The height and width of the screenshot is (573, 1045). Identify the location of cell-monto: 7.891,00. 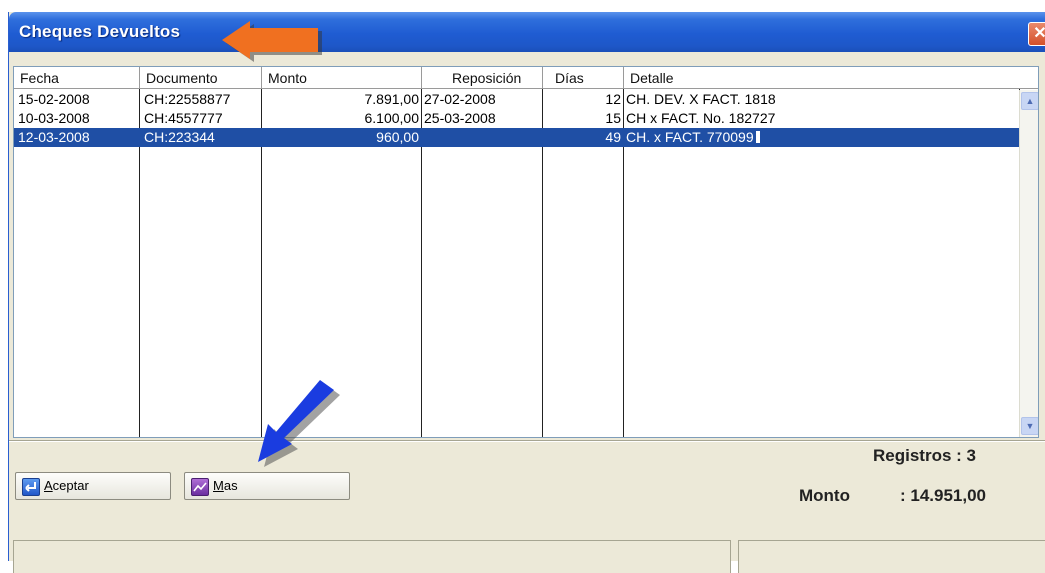
(392, 99).